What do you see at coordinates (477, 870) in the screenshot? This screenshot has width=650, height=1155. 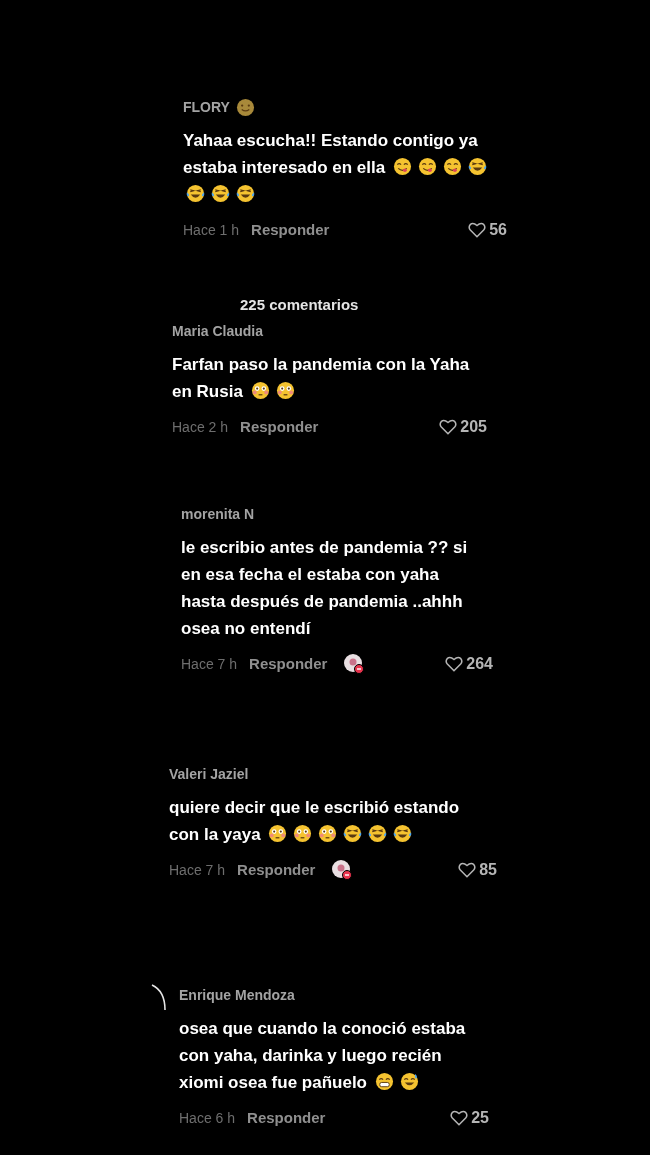 I see `like-button: 85` at bounding box center [477, 870].